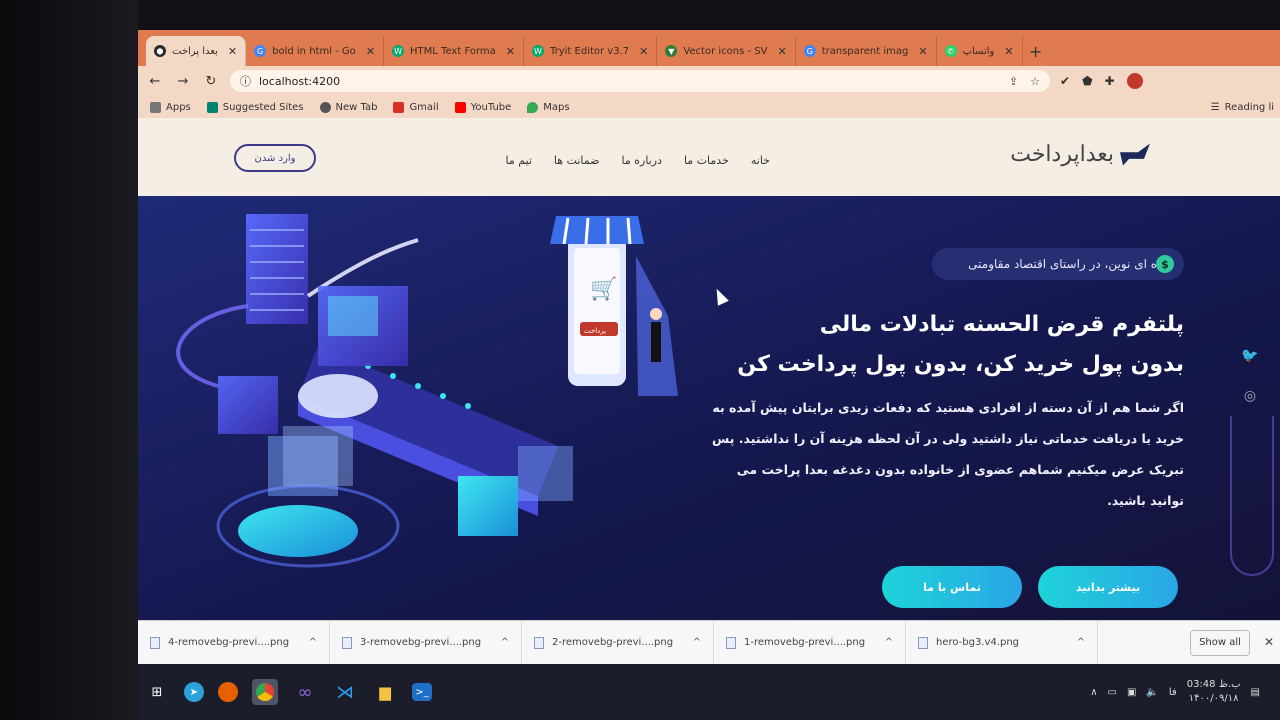 Image resolution: width=1280 pixels, height=720 pixels. I want to click on menu-item-team: تیم ما, so click(518, 160).